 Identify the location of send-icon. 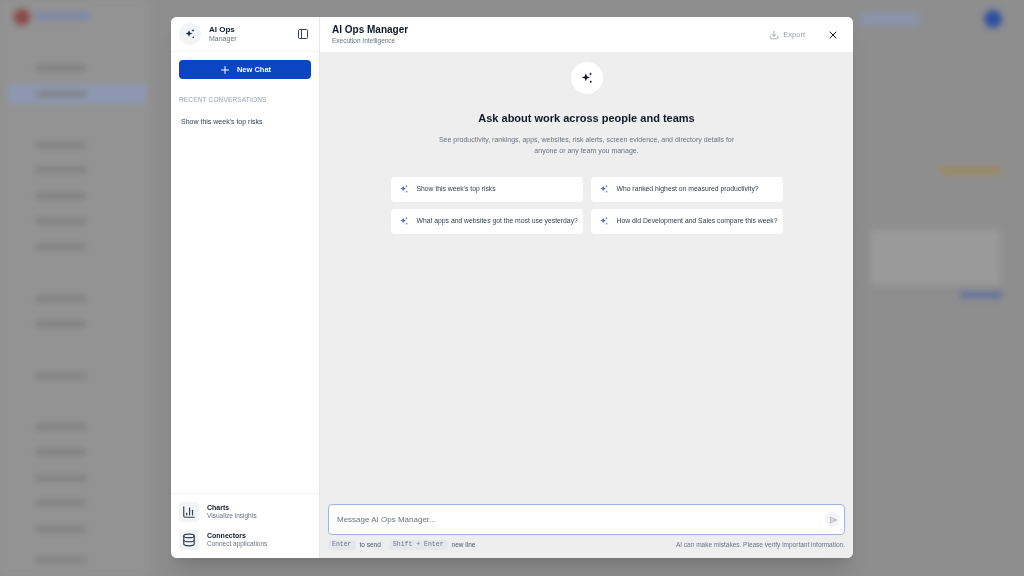
(832, 519).